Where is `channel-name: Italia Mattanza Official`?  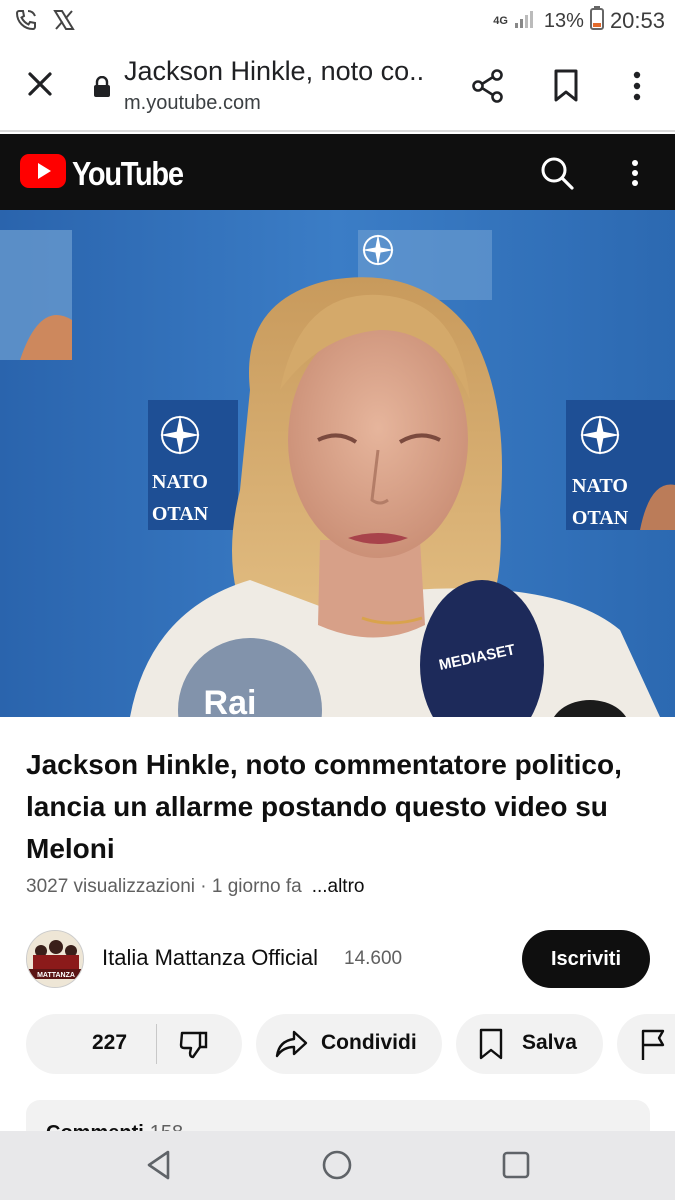 channel-name: Italia Mattanza Official is located at coordinates (210, 958).